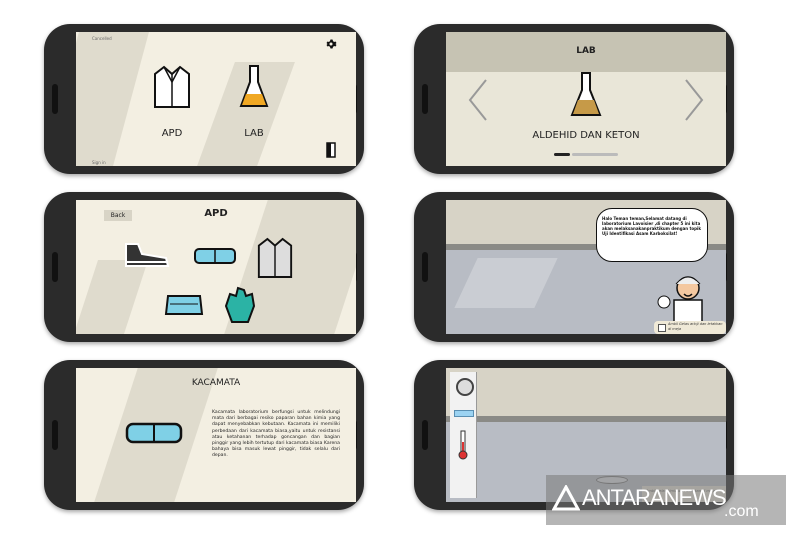 The height and width of the screenshot is (533, 800). Describe the element at coordinates (331, 150) in the screenshot. I see `exit-door-icon` at that location.